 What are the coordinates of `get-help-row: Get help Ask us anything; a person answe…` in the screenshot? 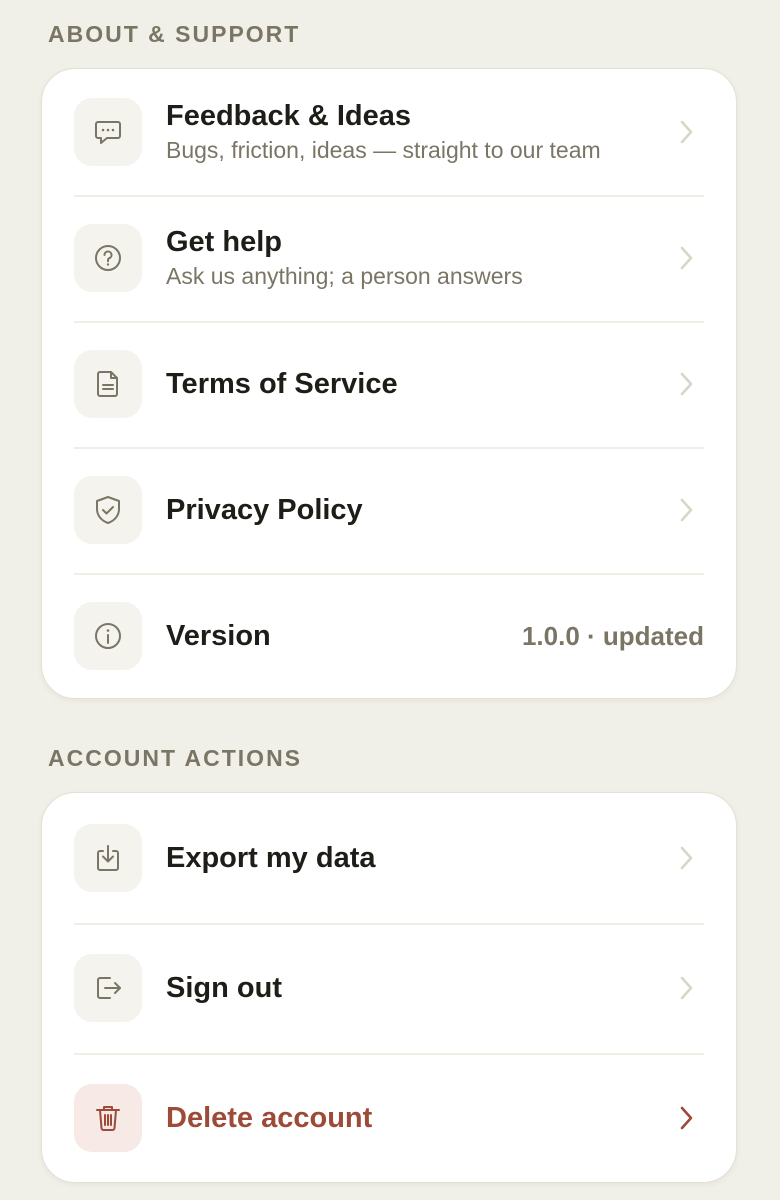 It's located at (389, 258).